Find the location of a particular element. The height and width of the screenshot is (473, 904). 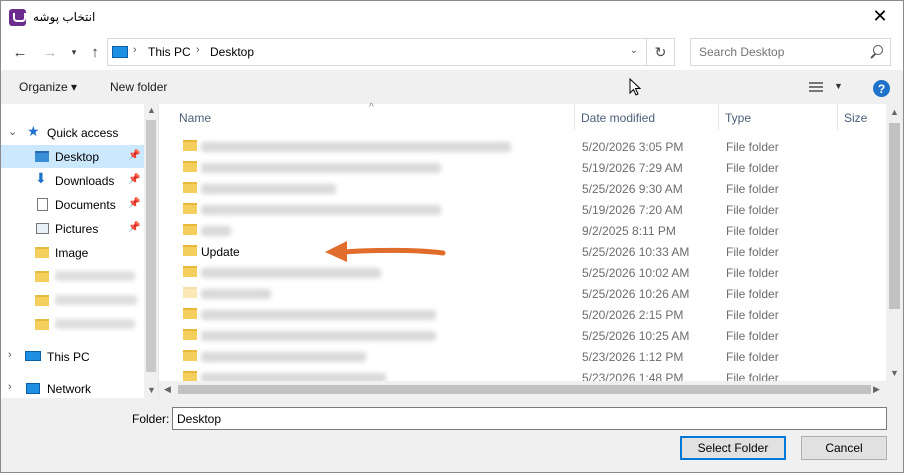

help-icon: ? is located at coordinates (881, 88).